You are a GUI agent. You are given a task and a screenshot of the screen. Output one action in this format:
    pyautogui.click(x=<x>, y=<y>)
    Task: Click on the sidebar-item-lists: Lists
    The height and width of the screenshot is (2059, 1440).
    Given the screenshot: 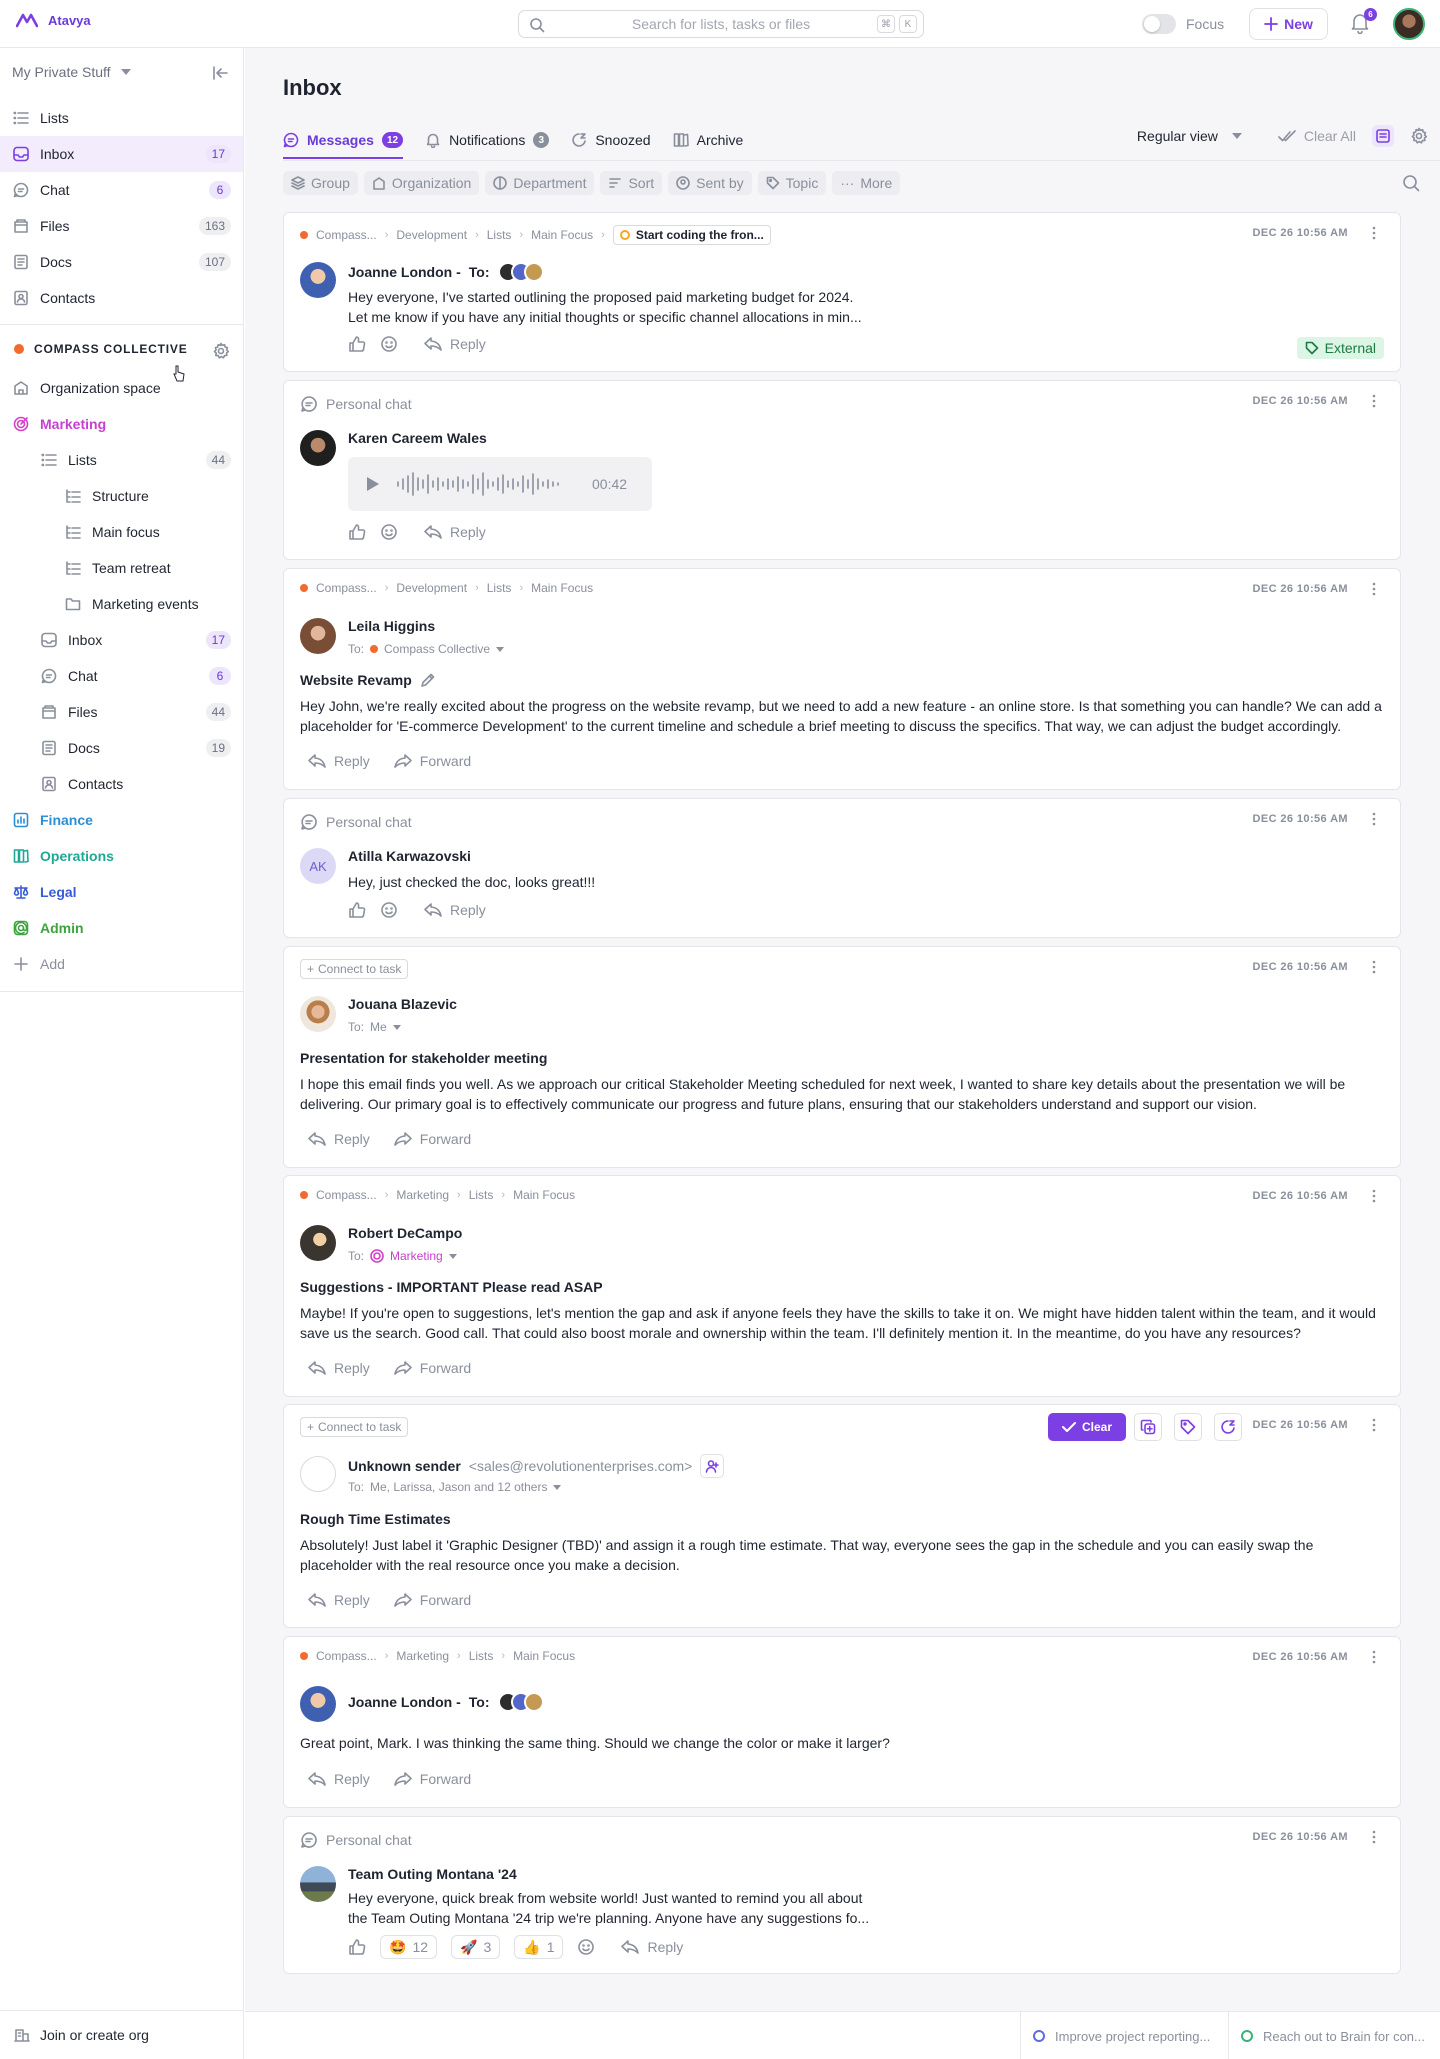 What is the action you would take?
    pyautogui.click(x=121, y=118)
    